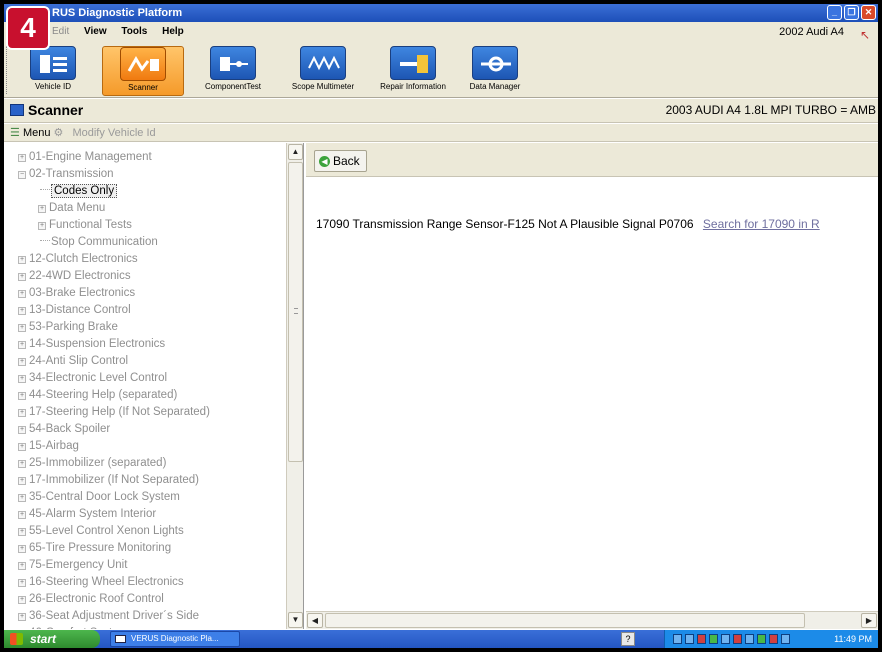  Describe the element at coordinates (134, 31) in the screenshot. I see `menu-tools: Tools` at that location.